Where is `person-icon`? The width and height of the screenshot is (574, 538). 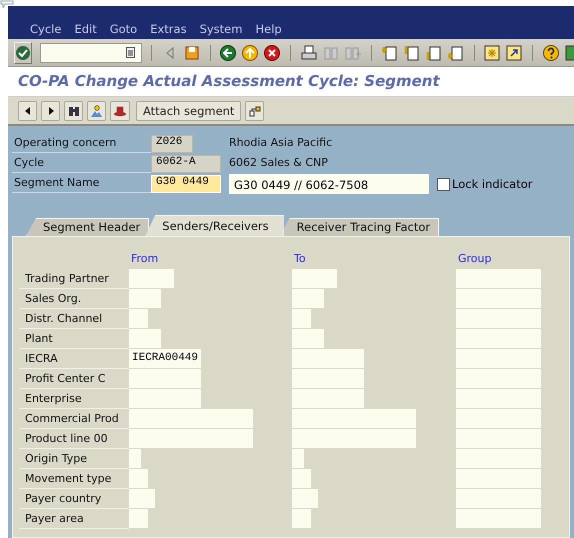
person-icon is located at coordinates (96, 110).